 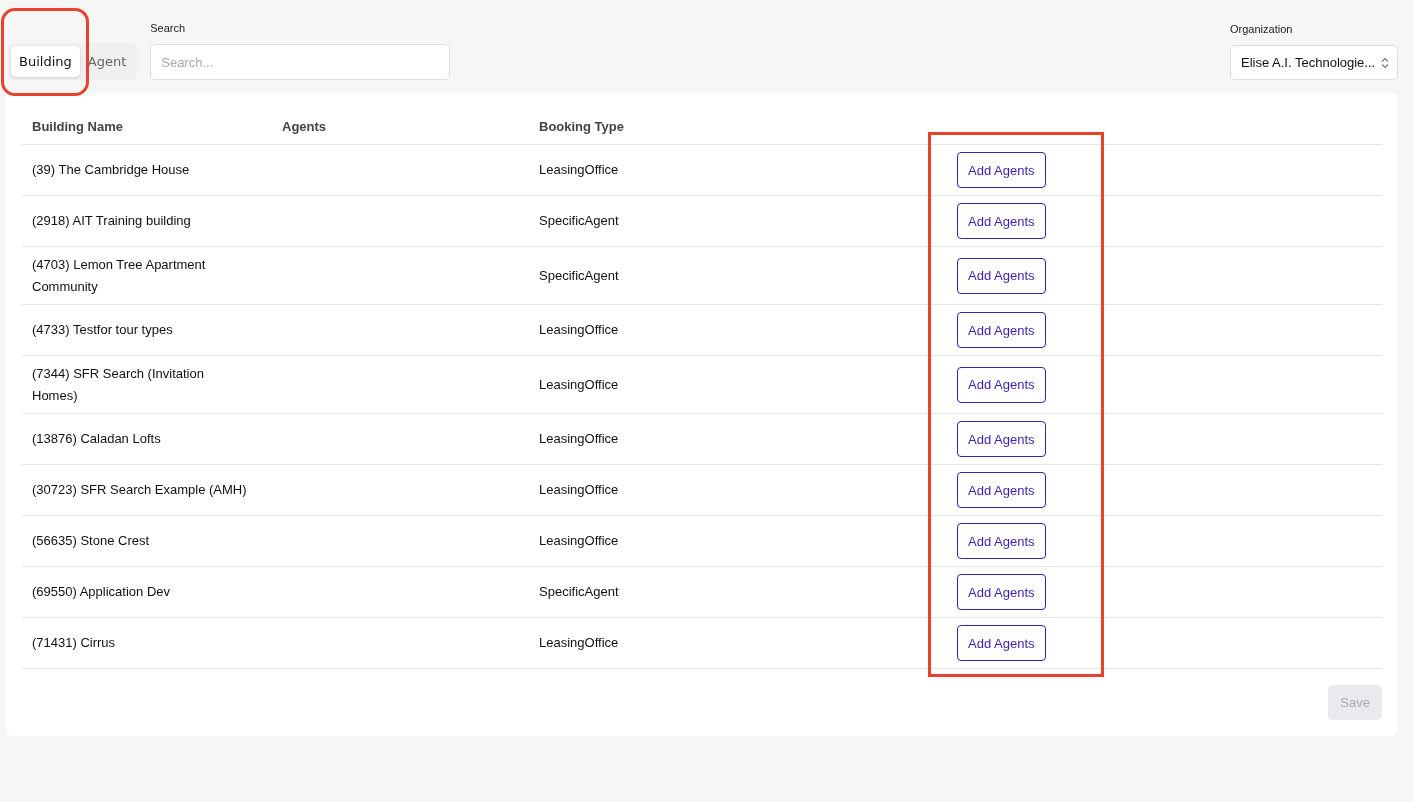 I want to click on chevron-up-down-icon, so click(x=1385, y=62).